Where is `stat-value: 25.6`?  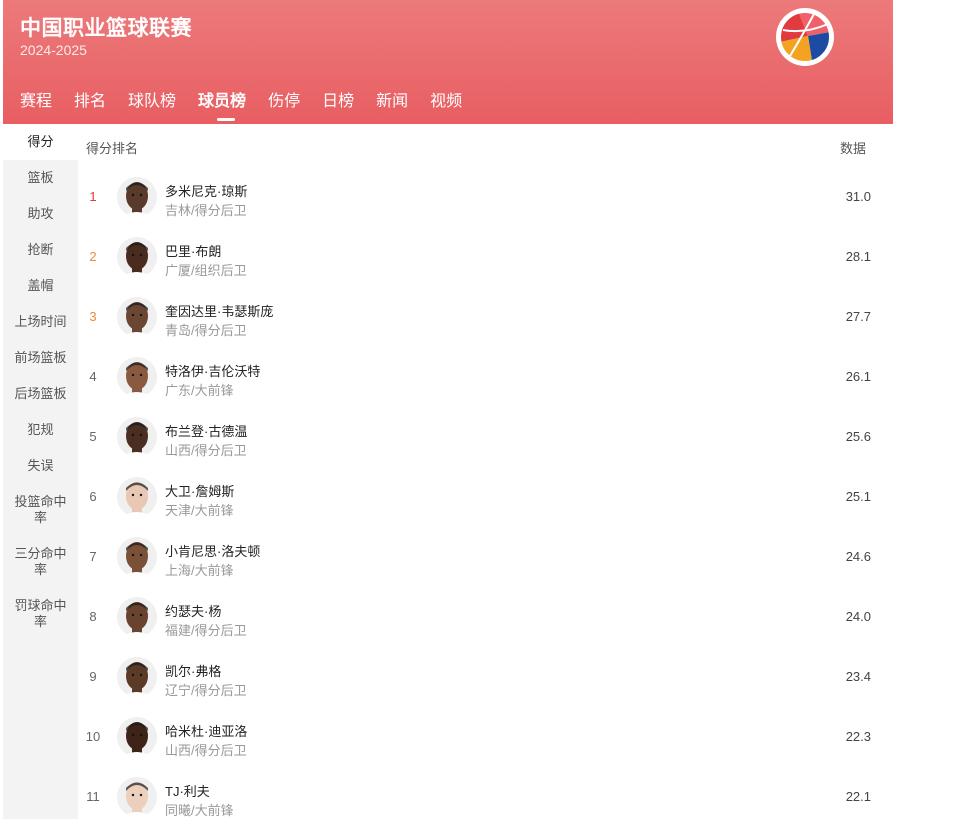
stat-value: 25.6 is located at coordinates (858, 436).